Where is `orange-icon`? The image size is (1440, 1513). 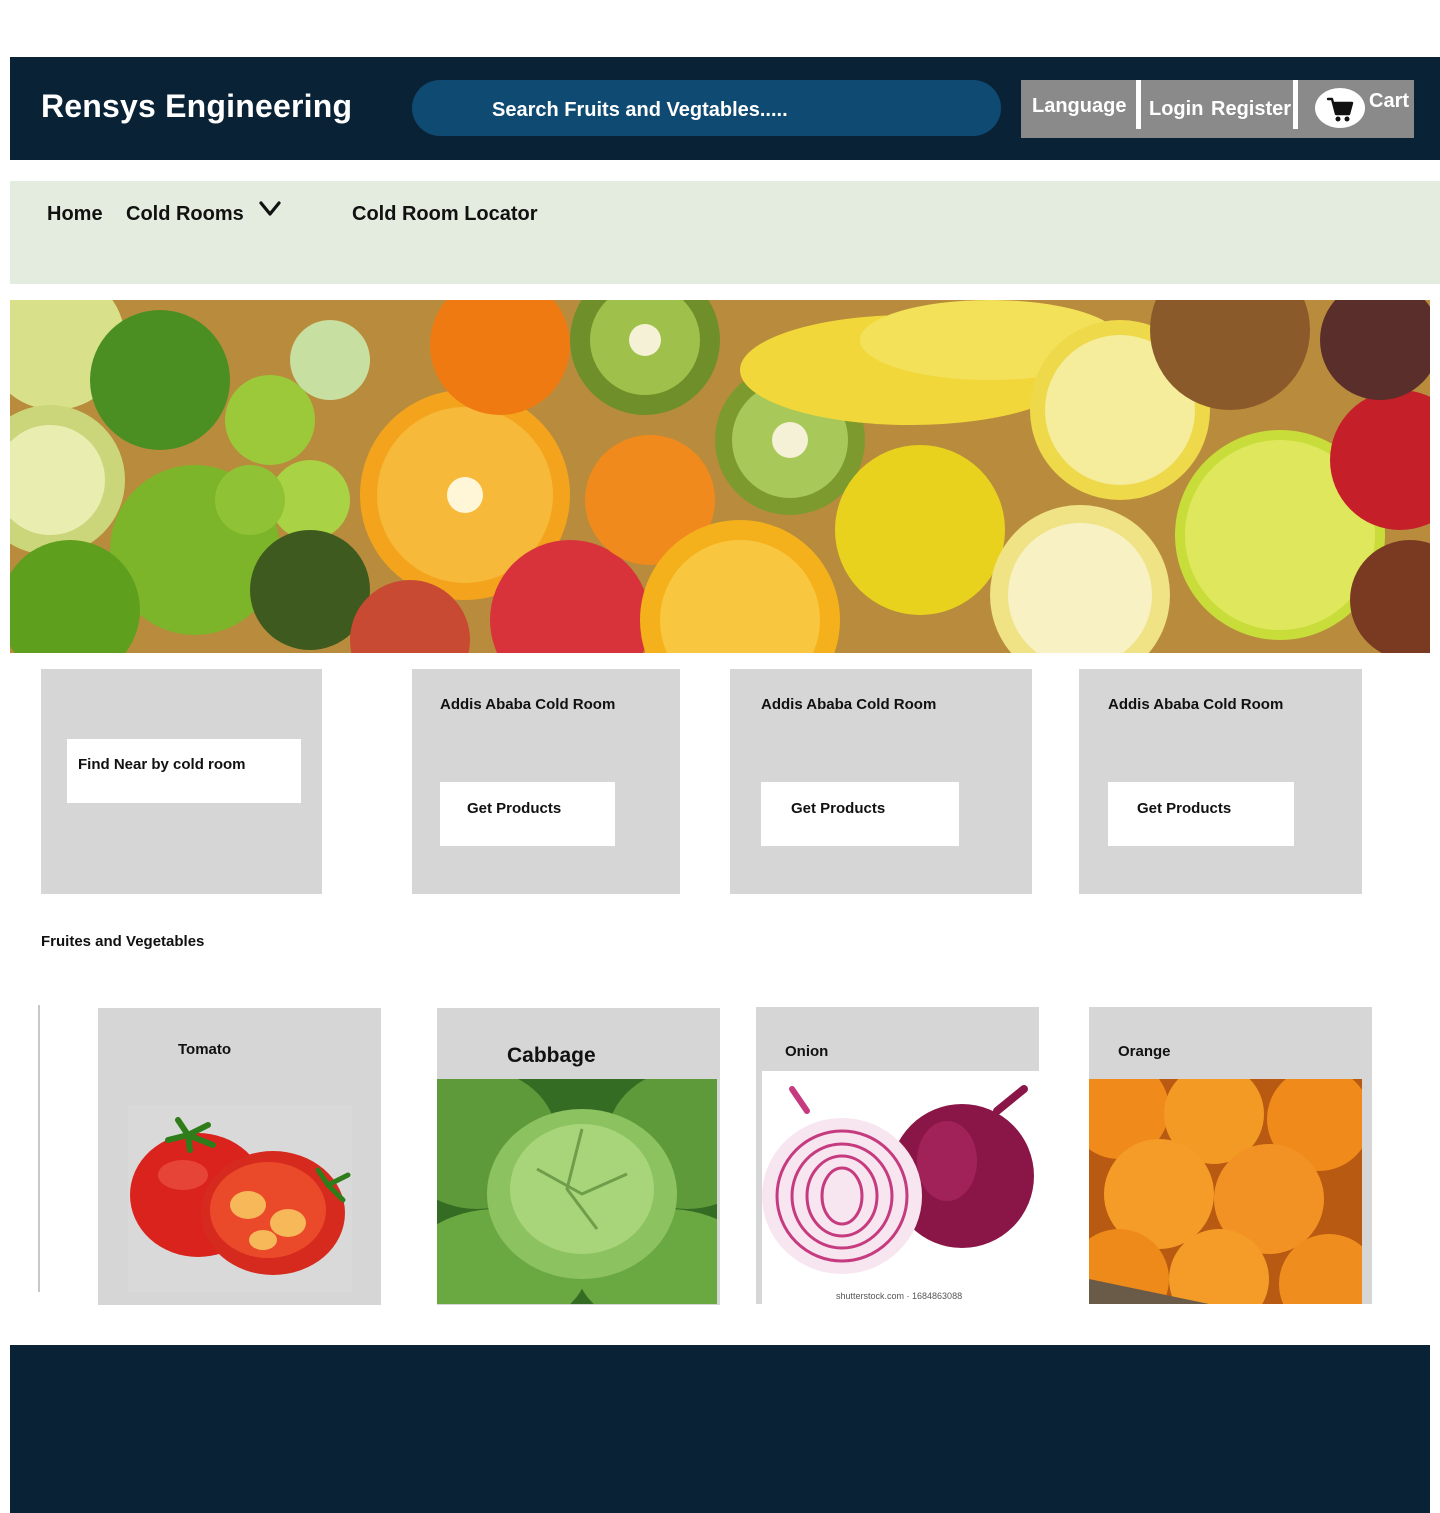 orange-icon is located at coordinates (1225, 1191).